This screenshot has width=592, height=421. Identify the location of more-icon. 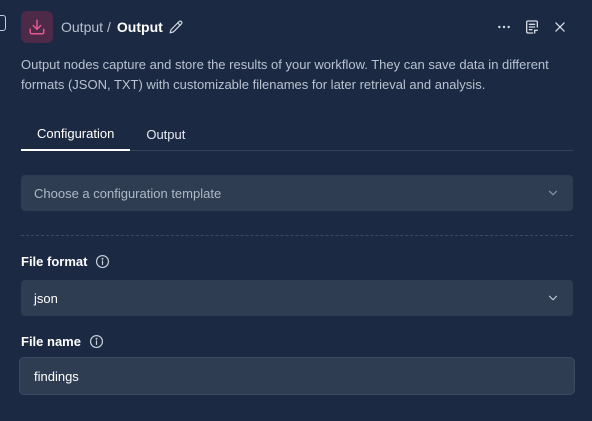
(504, 27).